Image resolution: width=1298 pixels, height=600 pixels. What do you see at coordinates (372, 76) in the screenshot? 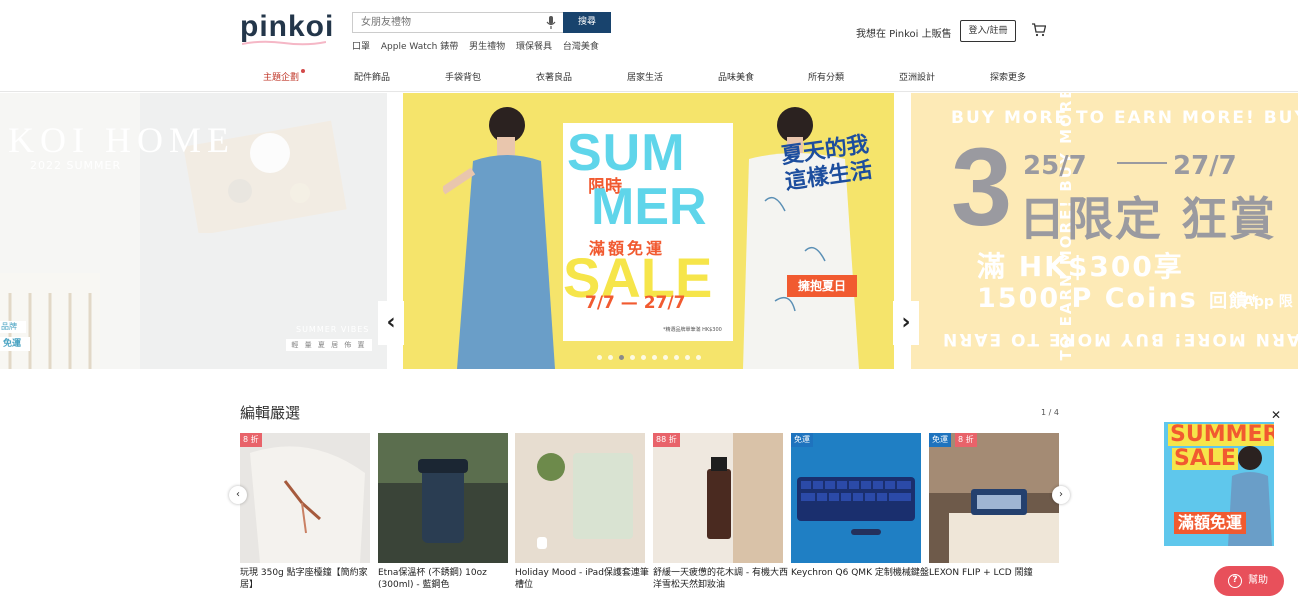
I see `nav-item-accessories: 配件飾品` at bounding box center [372, 76].